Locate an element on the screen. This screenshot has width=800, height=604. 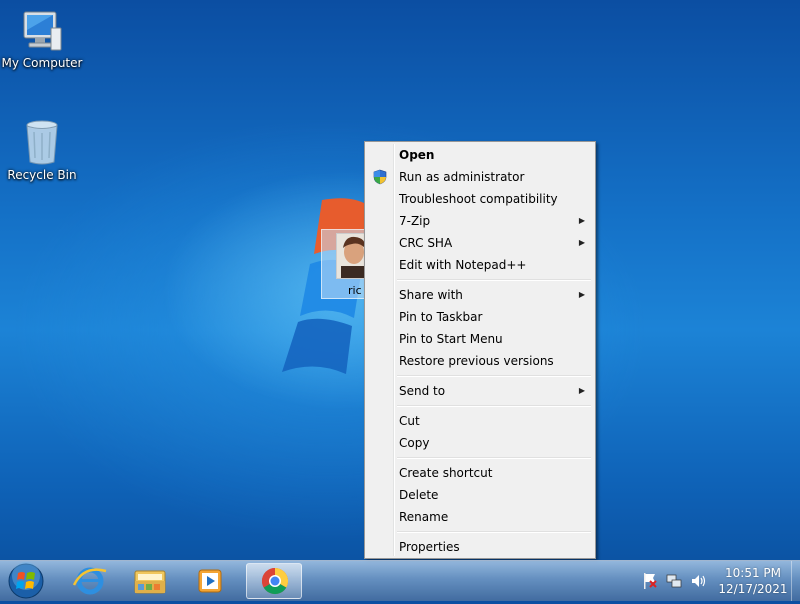
folder-library-icon is located at coordinates (150, 582).